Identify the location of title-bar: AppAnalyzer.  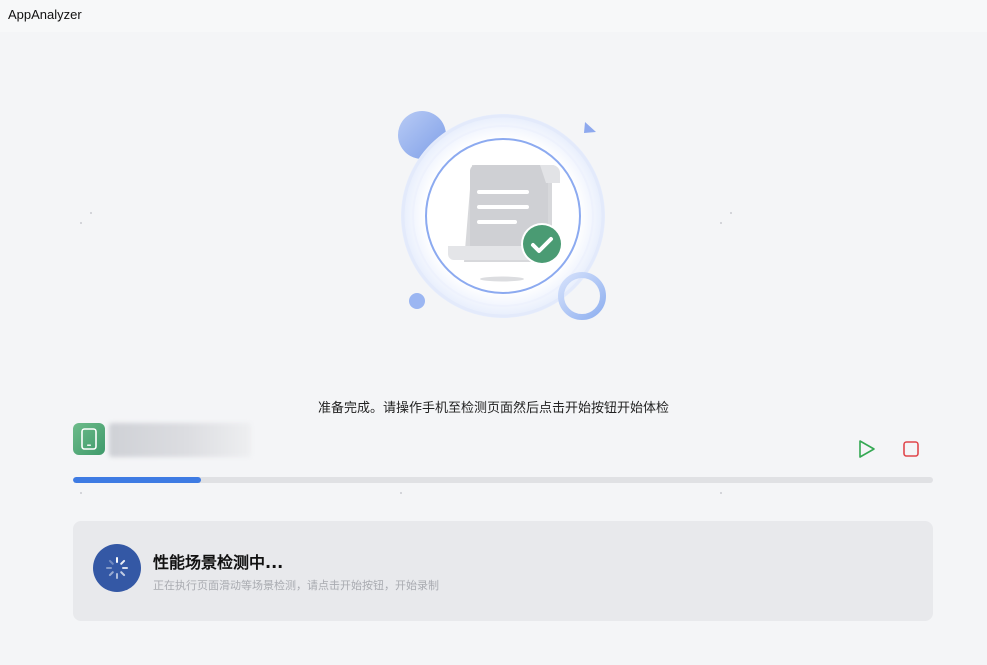
(493, 16).